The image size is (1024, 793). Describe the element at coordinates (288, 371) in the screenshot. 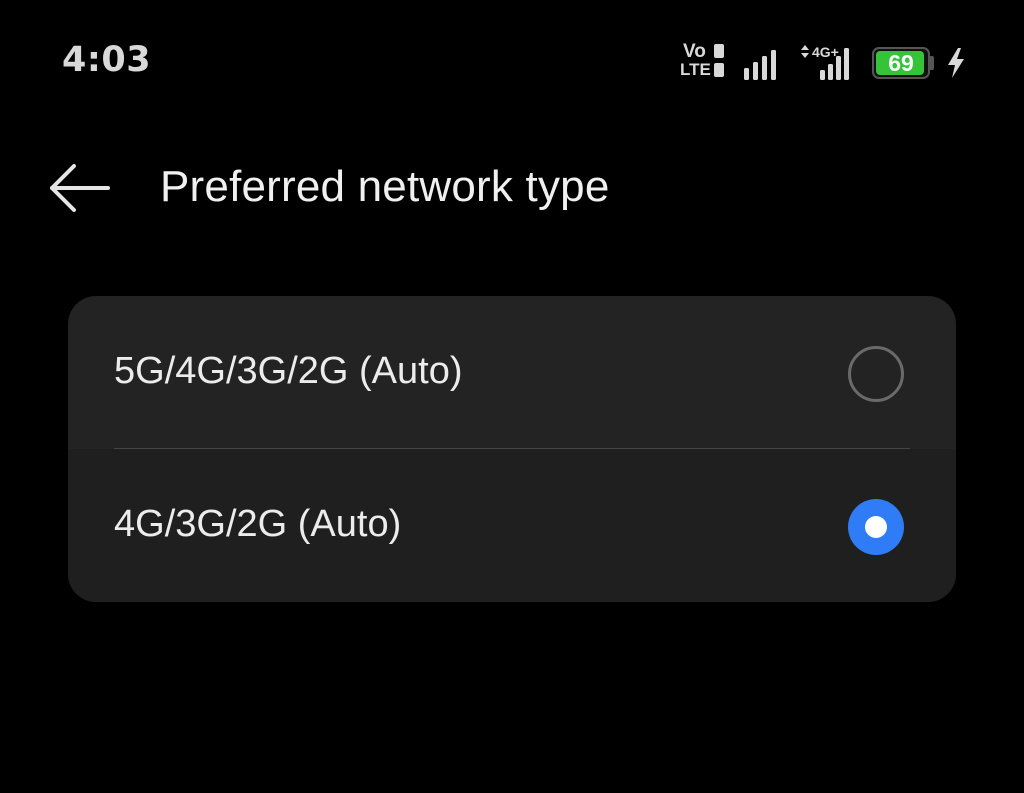

I see `option-label: 5G/4G/3G/2G (Auto)` at that location.